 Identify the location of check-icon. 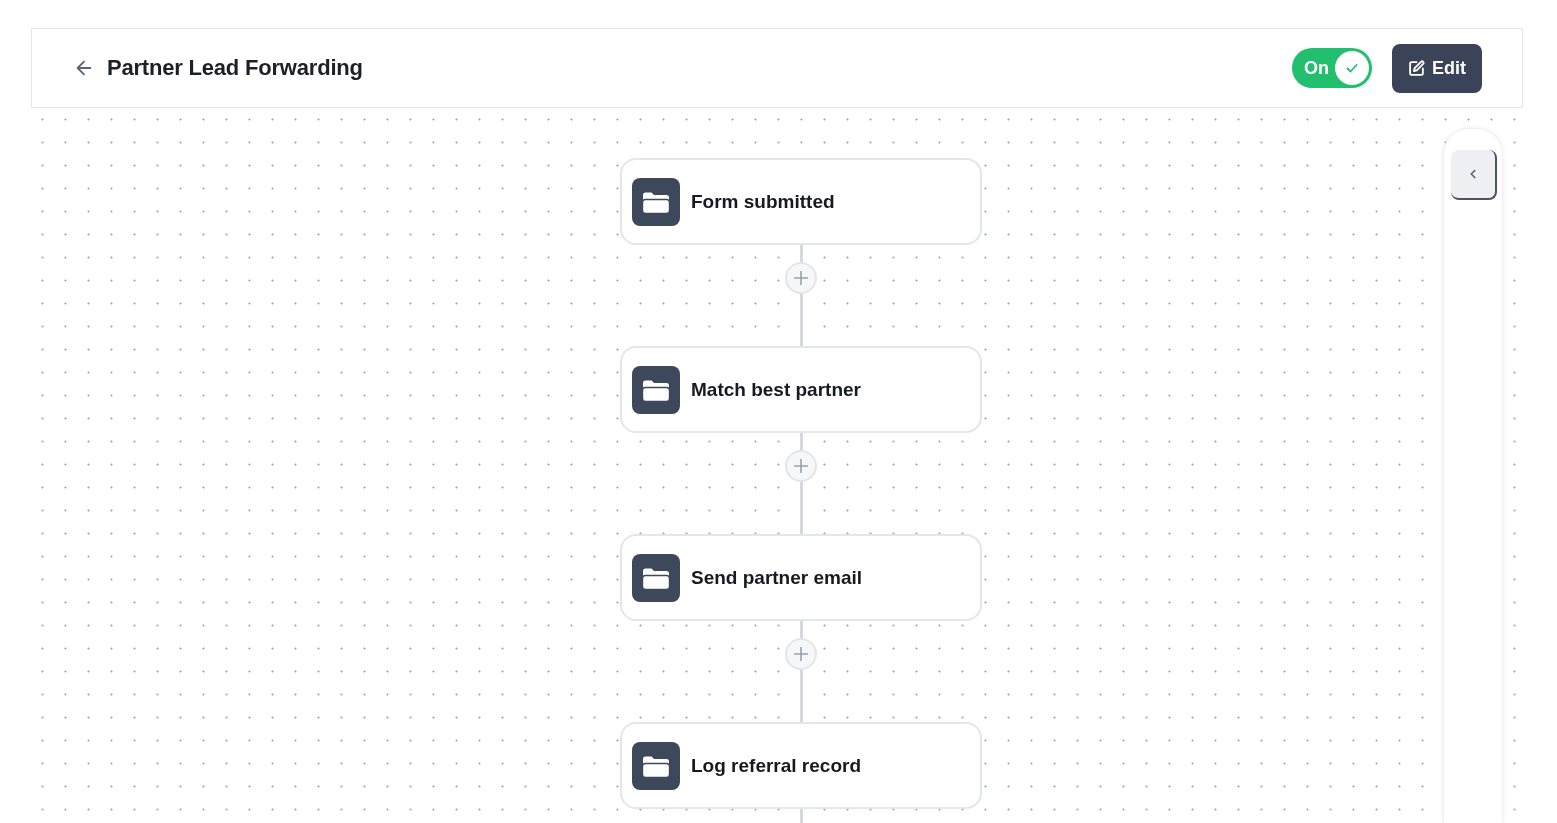
(1352, 68).